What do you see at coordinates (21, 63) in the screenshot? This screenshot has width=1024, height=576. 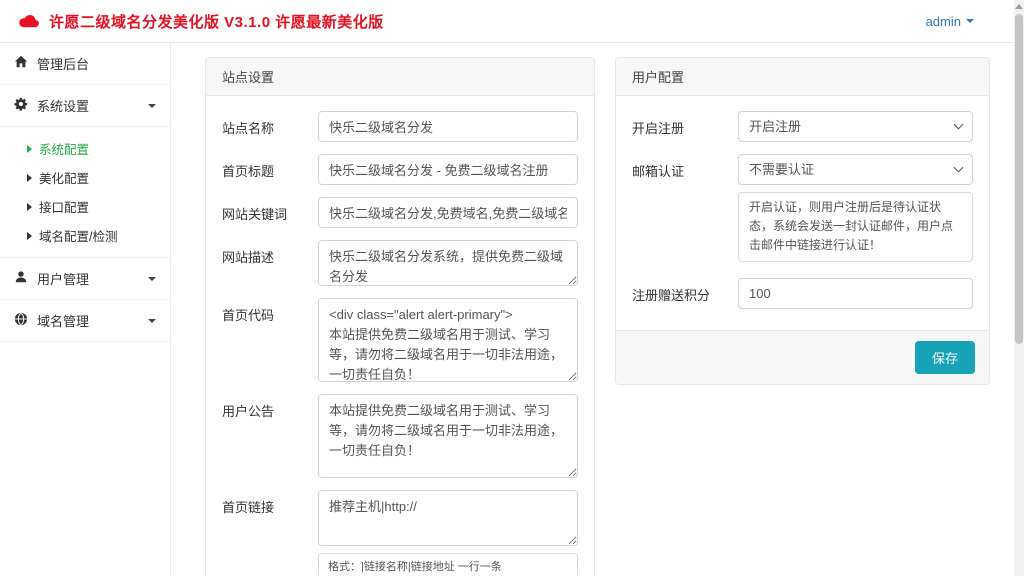 I see `home-icon` at bounding box center [21, 63].